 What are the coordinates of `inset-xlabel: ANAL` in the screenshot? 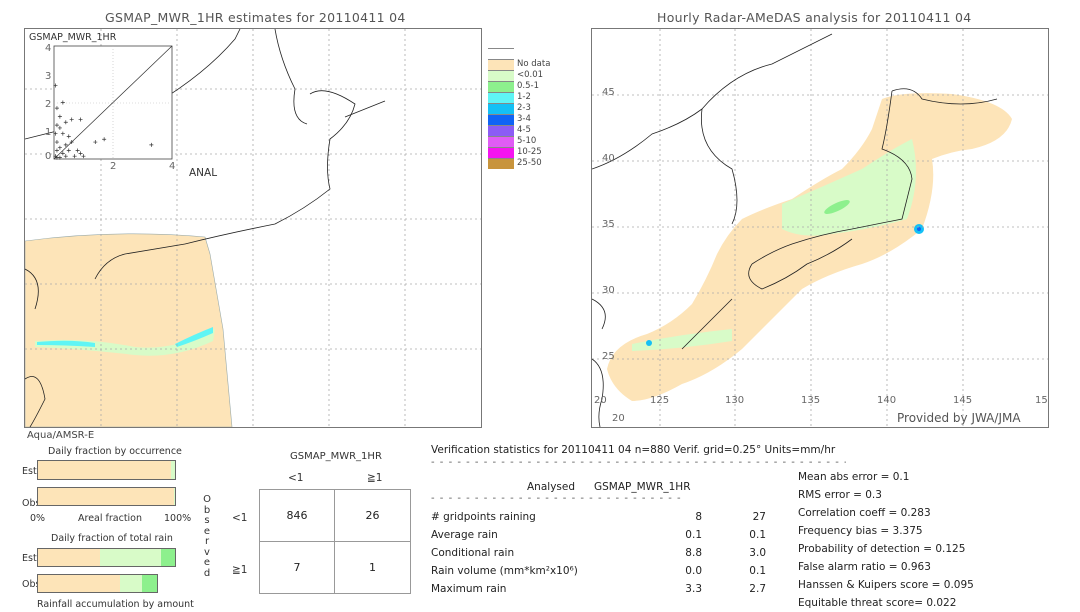 It's located at (203, 173).